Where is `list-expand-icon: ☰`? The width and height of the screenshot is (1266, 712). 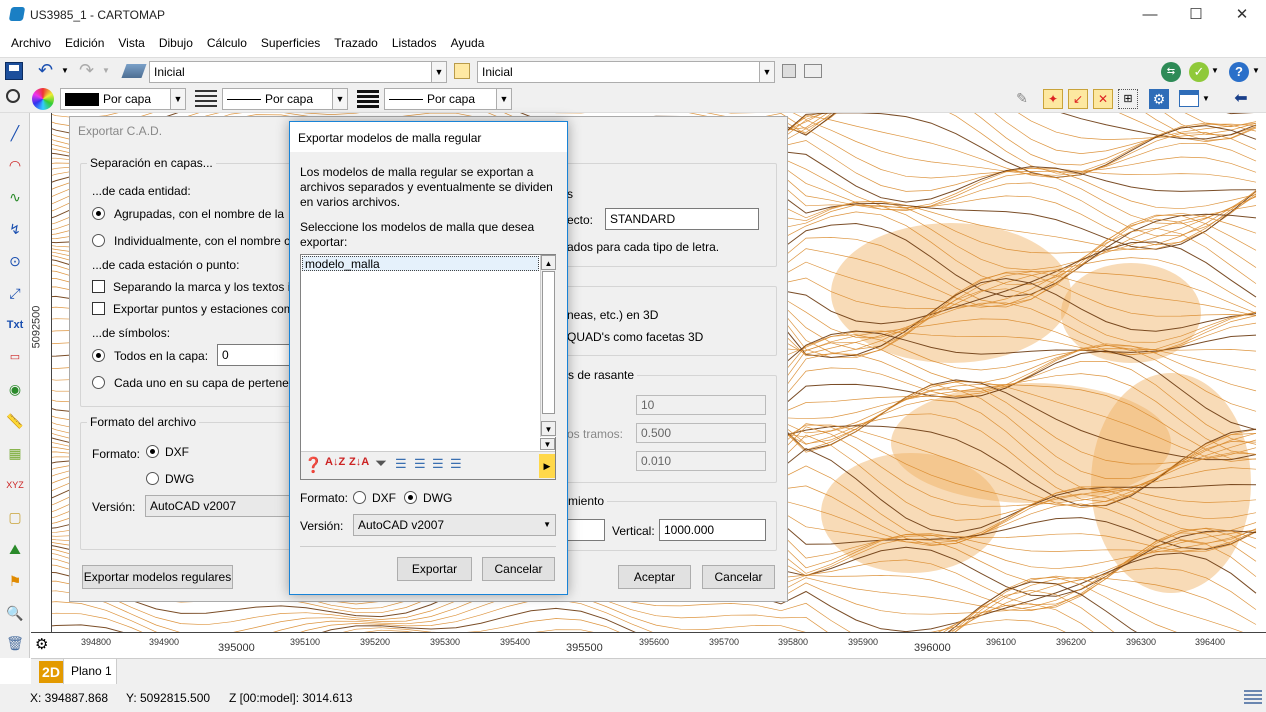
list-expand-icon: ☰ is located at coordinates (456, 464).